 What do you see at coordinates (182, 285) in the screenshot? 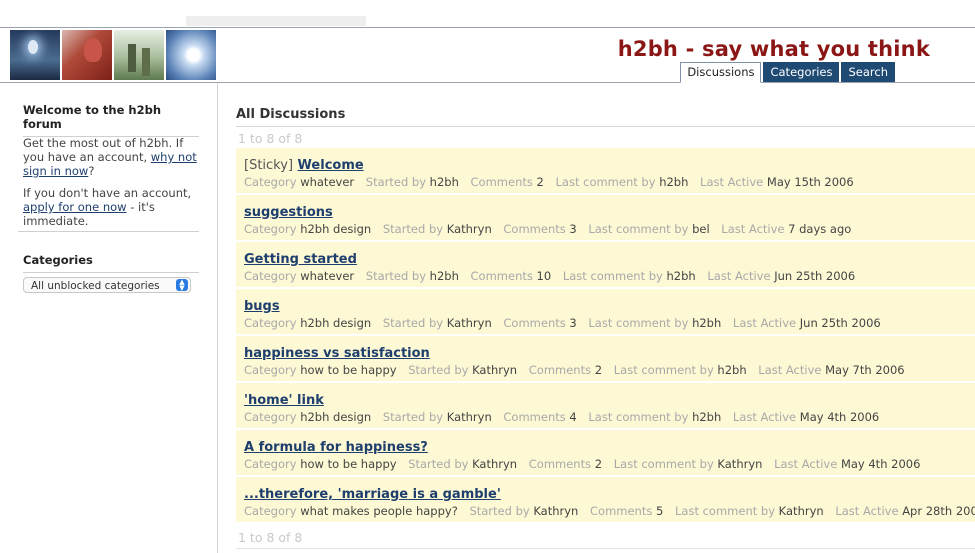
I see `select-arrows-icon: ▲ ▼` at bounding box center [182, 285].